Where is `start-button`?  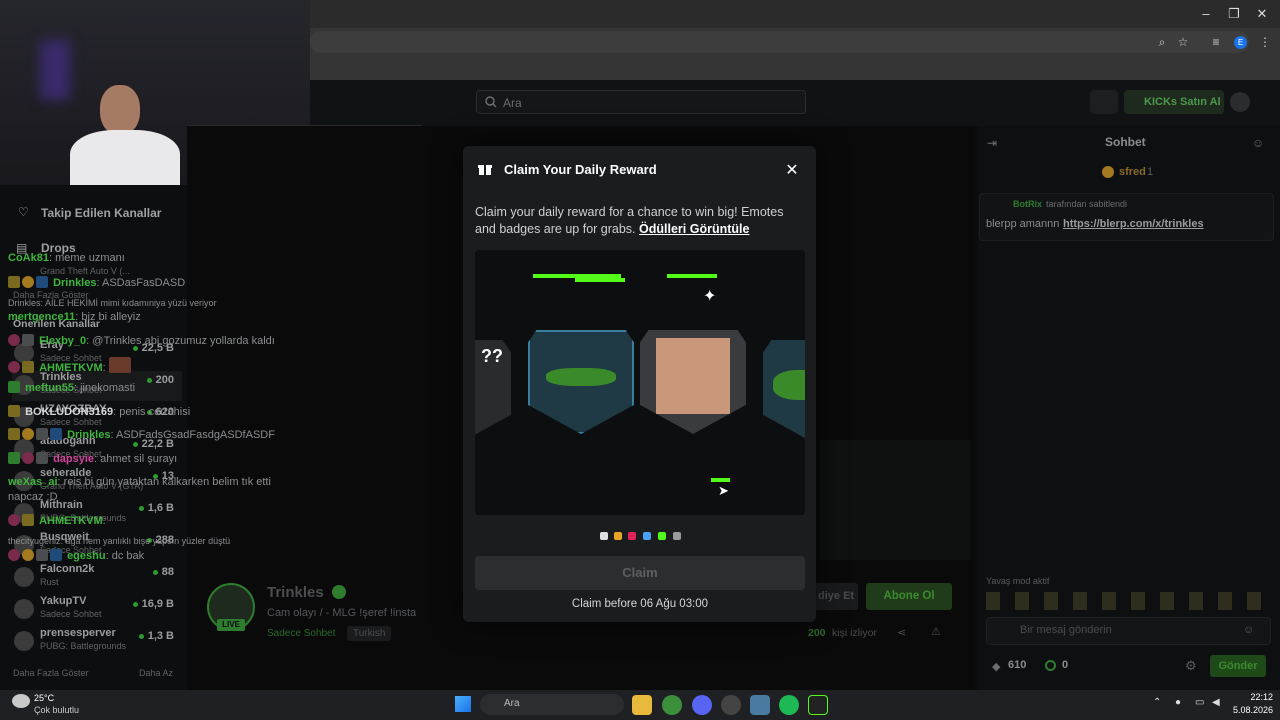
start-button is located at coordinates (463, 704).